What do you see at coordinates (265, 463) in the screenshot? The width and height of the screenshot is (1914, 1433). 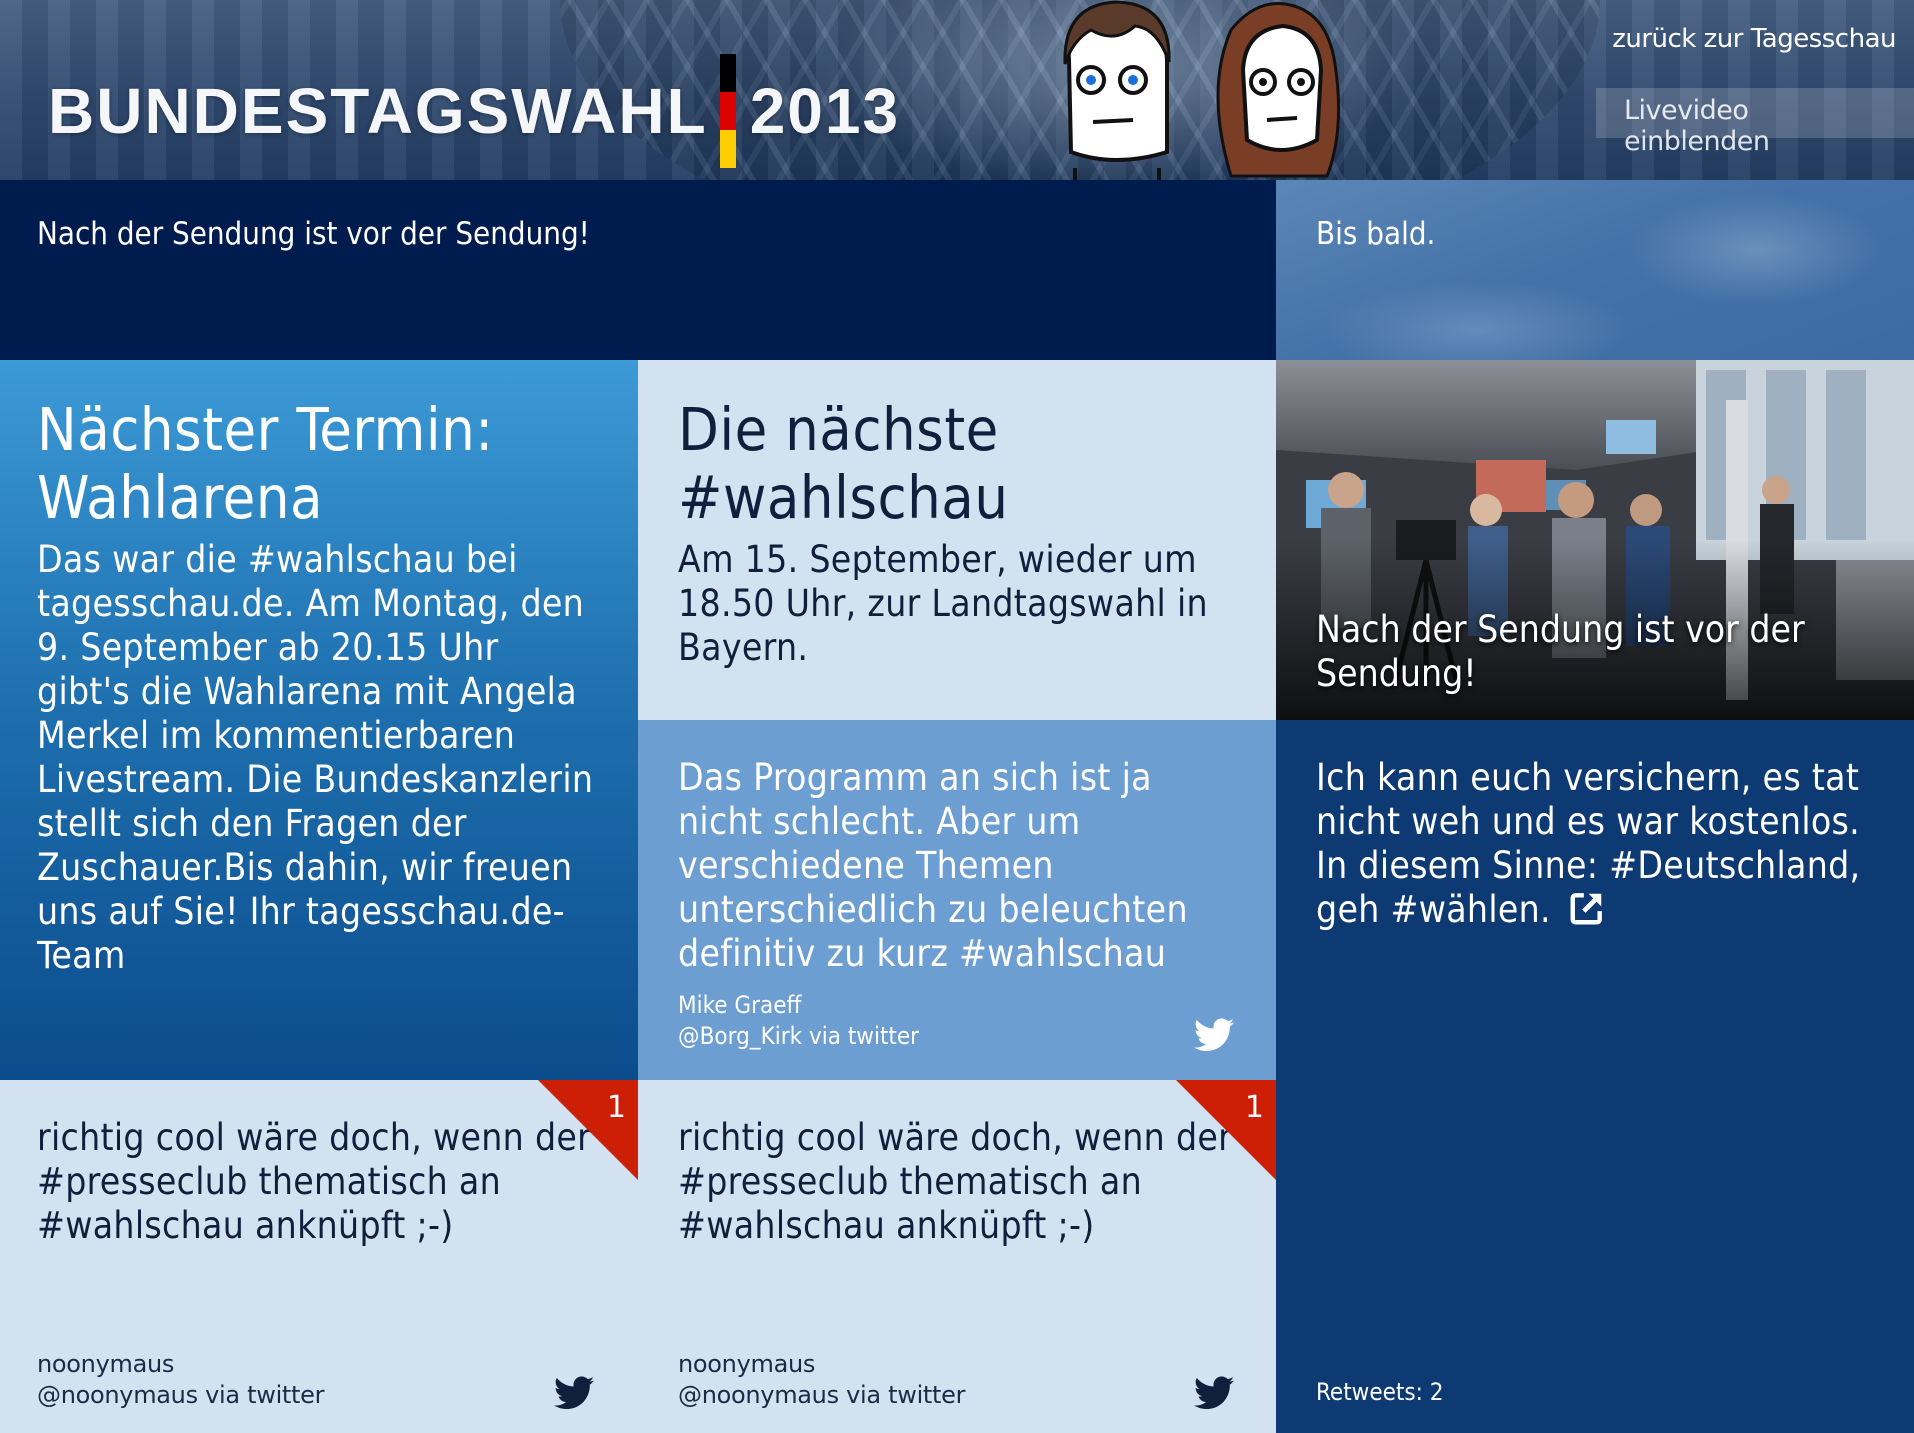 I see `tile-title: Nächster Termin: Wahlarena` at bounding box center [265, 463].